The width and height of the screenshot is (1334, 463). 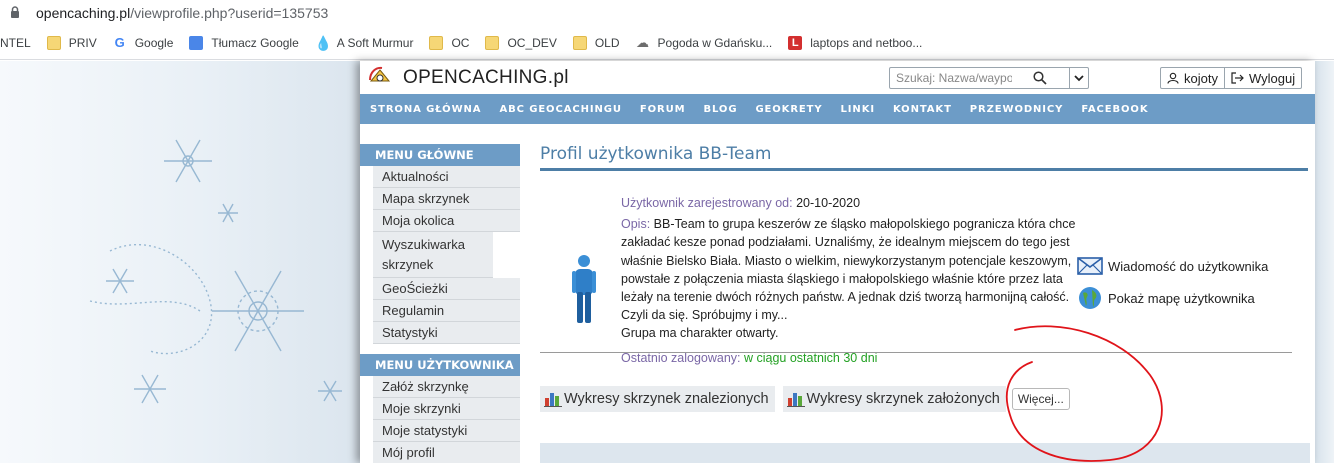 What do you see at coordinates (1172, 266) in the screenshot?
I see `send-message-link: Wiadomość do użytkownika` at bounding box center [1172, 266].